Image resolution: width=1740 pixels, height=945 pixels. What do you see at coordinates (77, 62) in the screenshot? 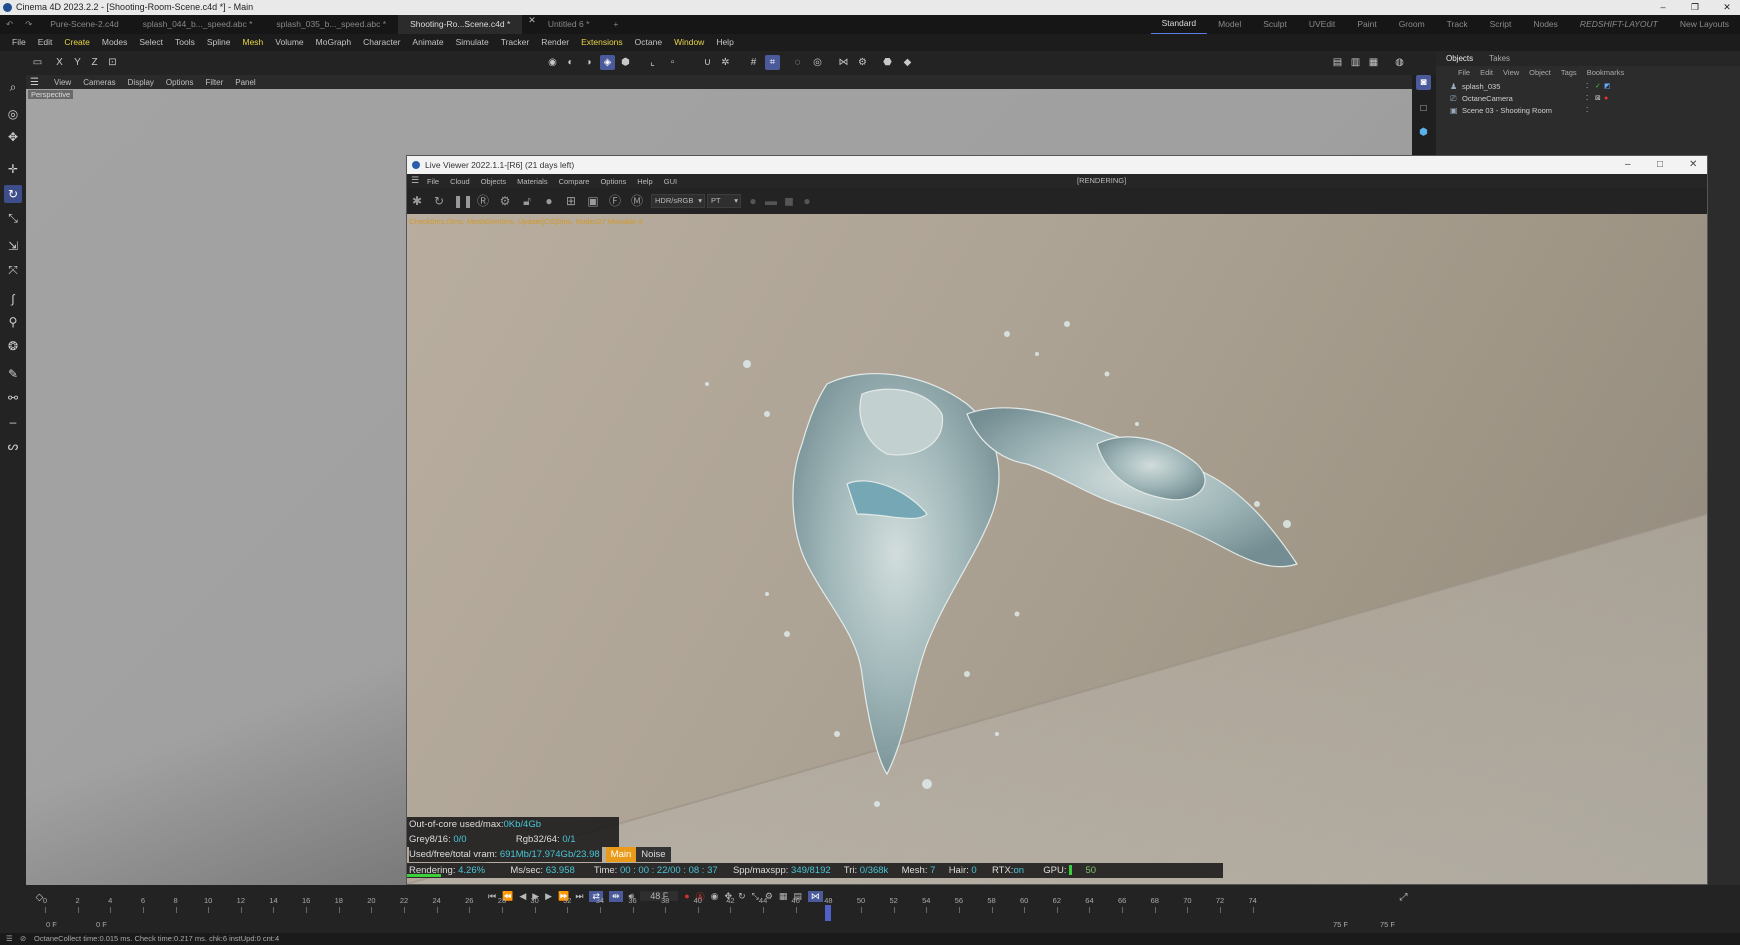
I see `axis-y-button: Y` at bounding box center [77, 62].